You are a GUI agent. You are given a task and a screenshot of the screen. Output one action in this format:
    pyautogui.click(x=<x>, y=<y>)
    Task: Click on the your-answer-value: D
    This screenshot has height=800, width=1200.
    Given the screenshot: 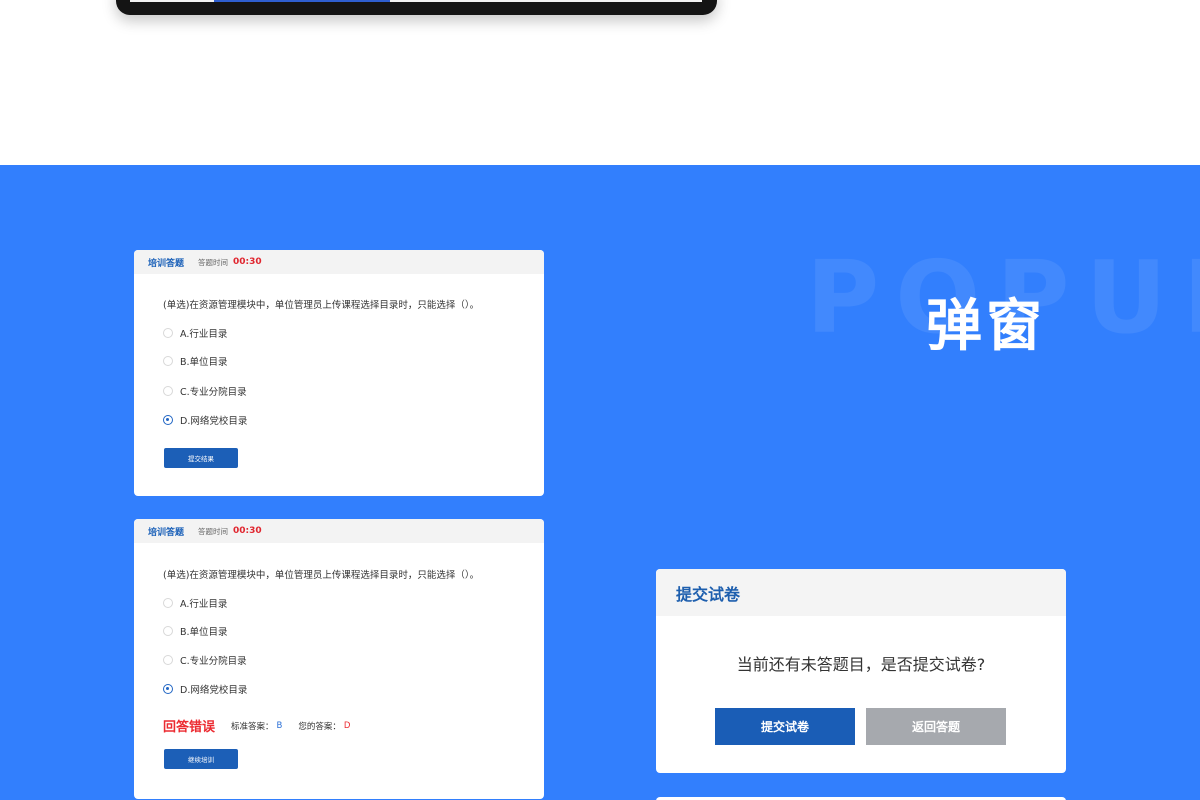 What is the action you would take?
    pyautogui.click(x=347, y=725)
    